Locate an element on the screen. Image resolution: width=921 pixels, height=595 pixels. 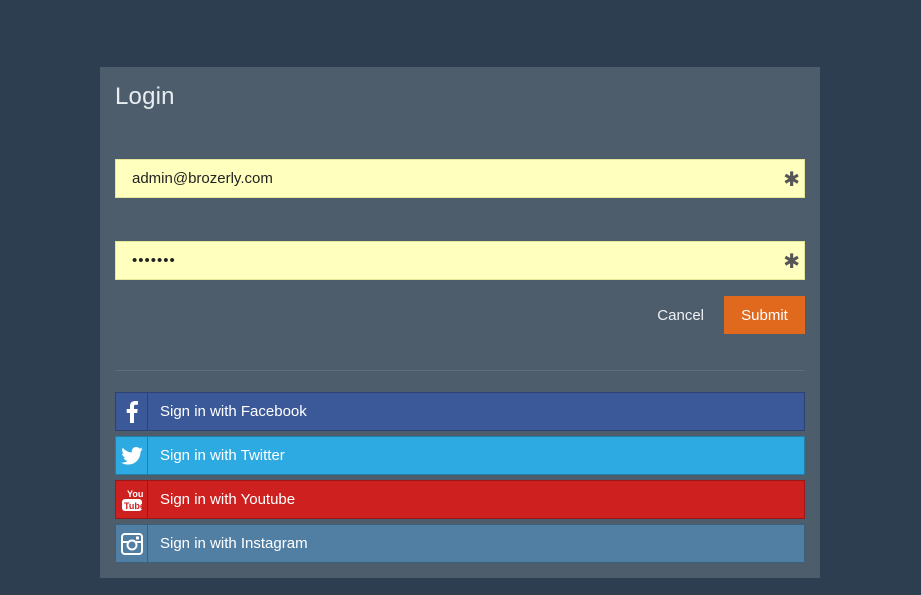
facebook-signin-label: Sign in with Facebook is located at coordinates (233, 411).